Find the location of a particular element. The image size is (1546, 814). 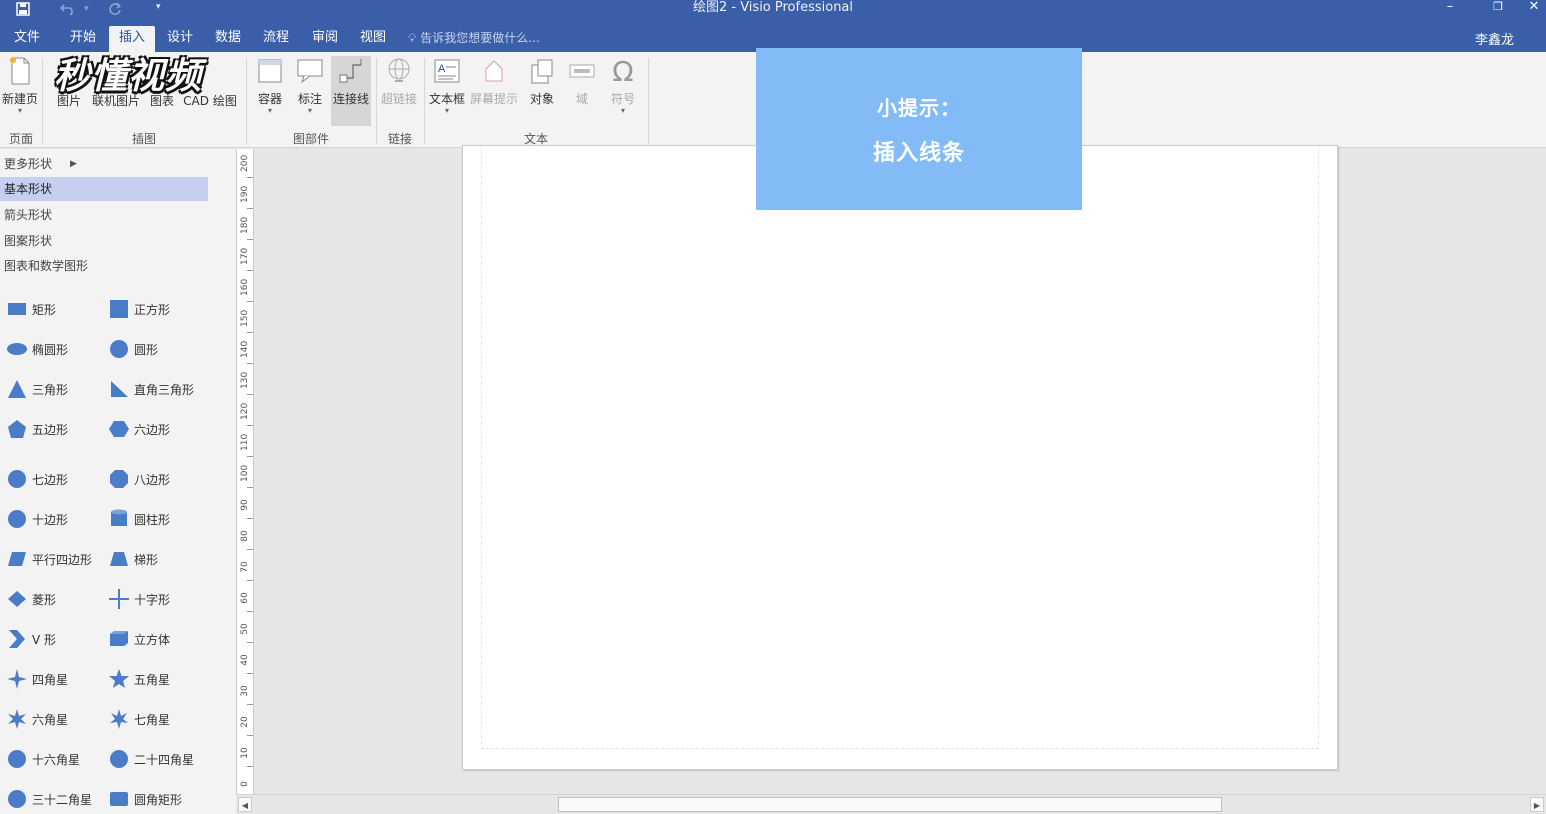

shape-stencil-item: 圆柱形 is located at coordinates (139, 519).